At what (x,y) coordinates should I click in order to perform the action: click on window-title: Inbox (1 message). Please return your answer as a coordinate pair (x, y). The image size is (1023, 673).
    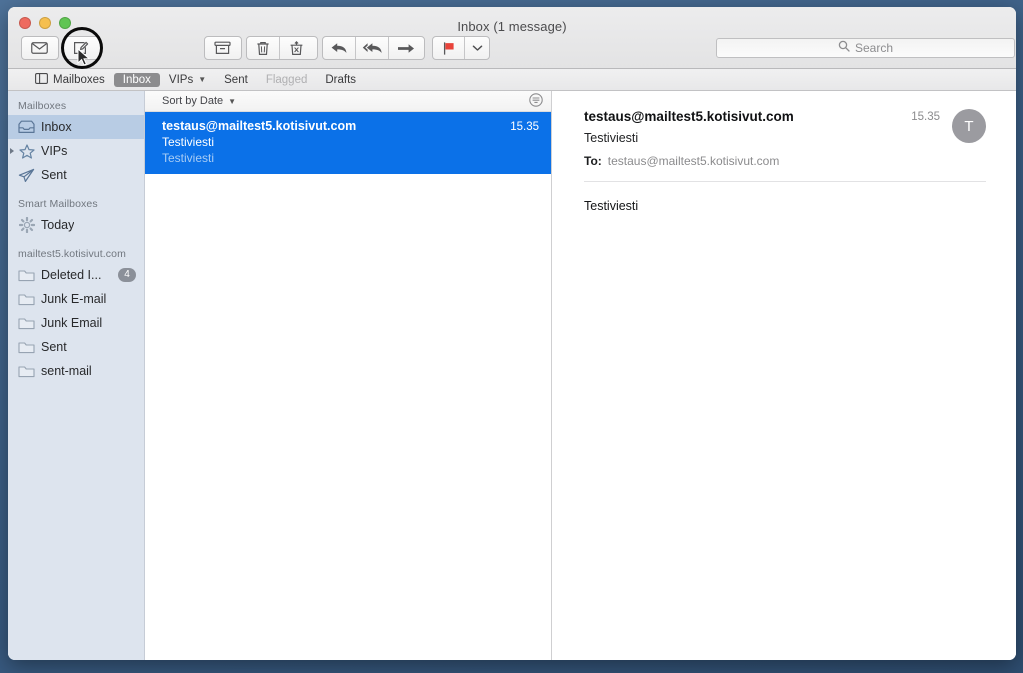
    Looking at the image, I should click on (512, 26).